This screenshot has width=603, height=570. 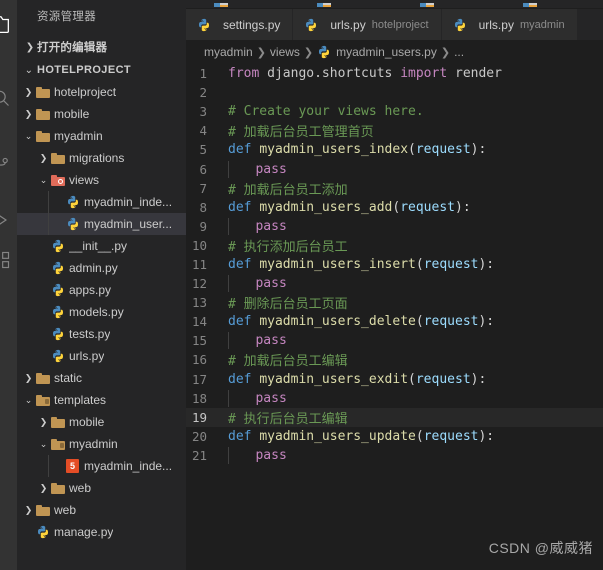 I want to click on line-number: 20, so click(x=199, y=436).